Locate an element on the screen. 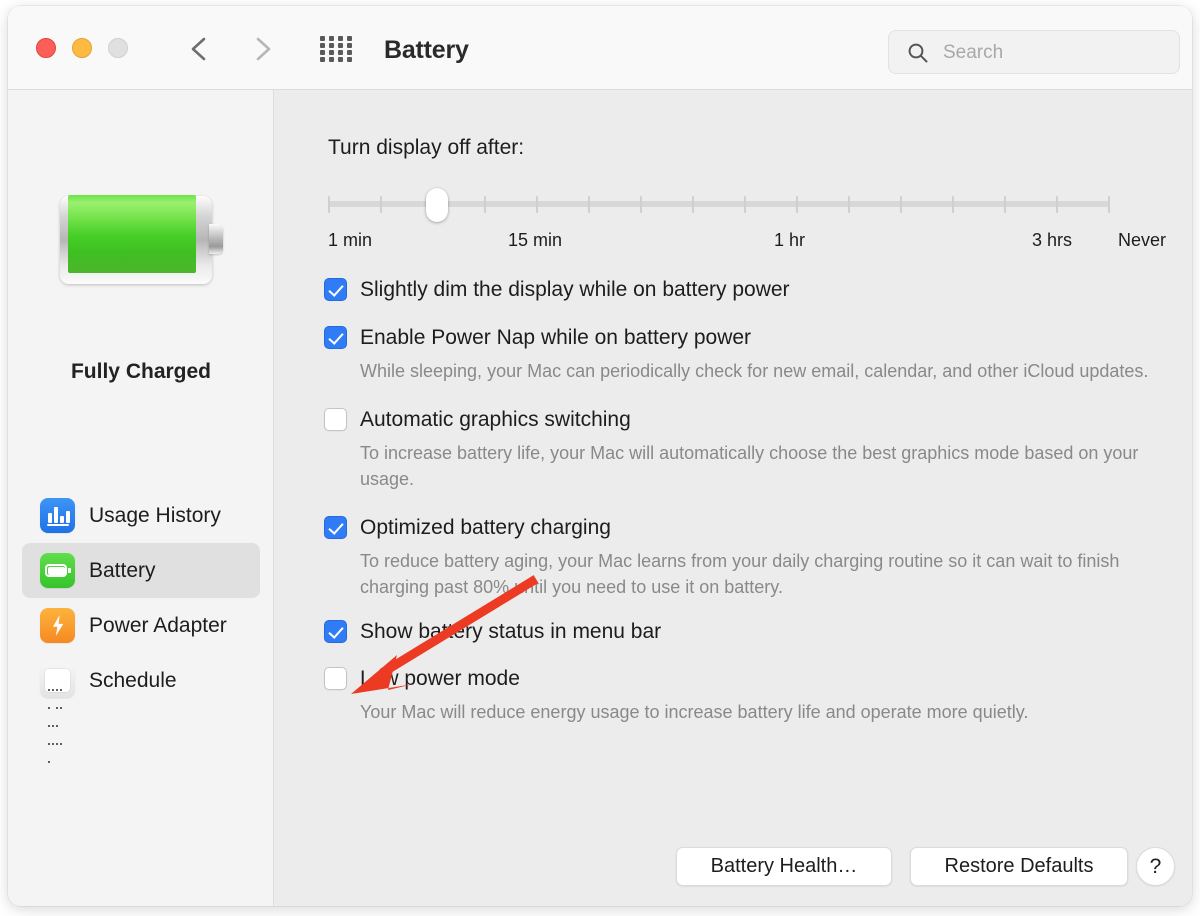  sidebar-item-label: Usage History is located at coordinates (155, 515).